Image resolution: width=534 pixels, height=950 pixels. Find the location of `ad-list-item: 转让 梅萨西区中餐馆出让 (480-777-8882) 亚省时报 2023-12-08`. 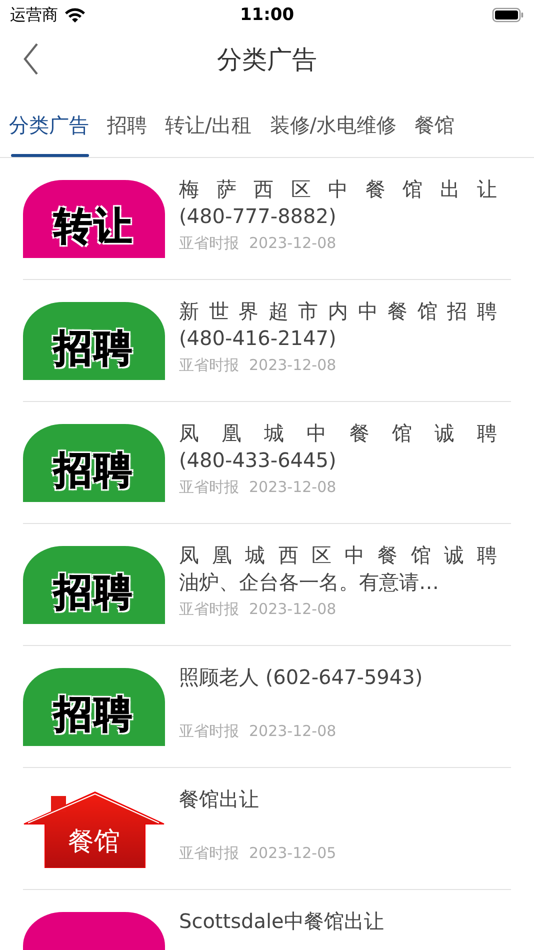

ad-list-item: 转让 梅萨西区中餐馆出让 (480-777-8882) 亚省时报 2023-12-08 is located at coordinates (267, 219).